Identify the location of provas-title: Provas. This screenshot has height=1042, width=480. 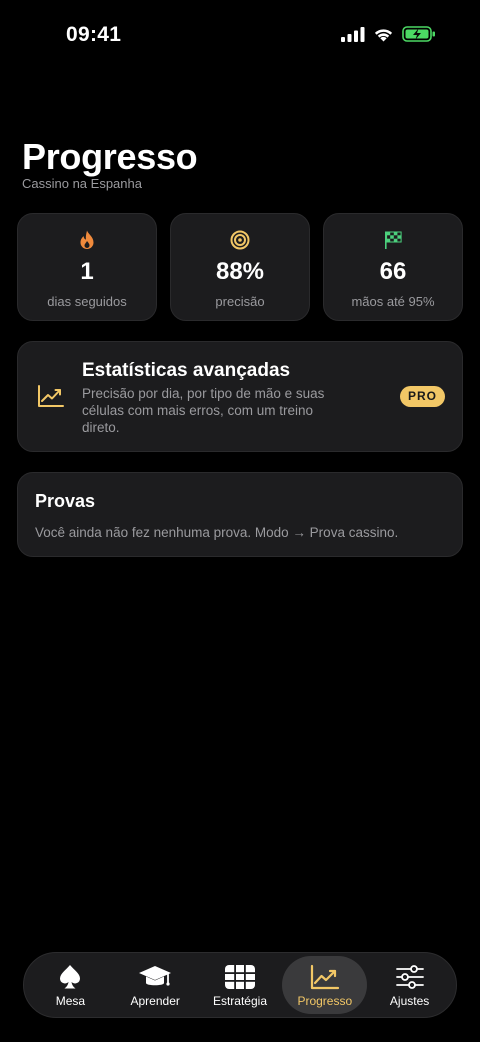
(65, 501).